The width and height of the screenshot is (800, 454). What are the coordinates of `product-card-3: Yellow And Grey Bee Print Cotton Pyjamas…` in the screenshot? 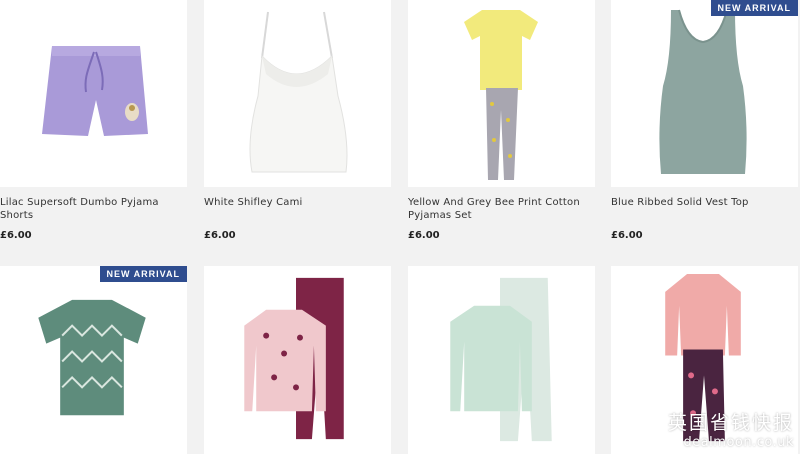 It's located at (501, 120).